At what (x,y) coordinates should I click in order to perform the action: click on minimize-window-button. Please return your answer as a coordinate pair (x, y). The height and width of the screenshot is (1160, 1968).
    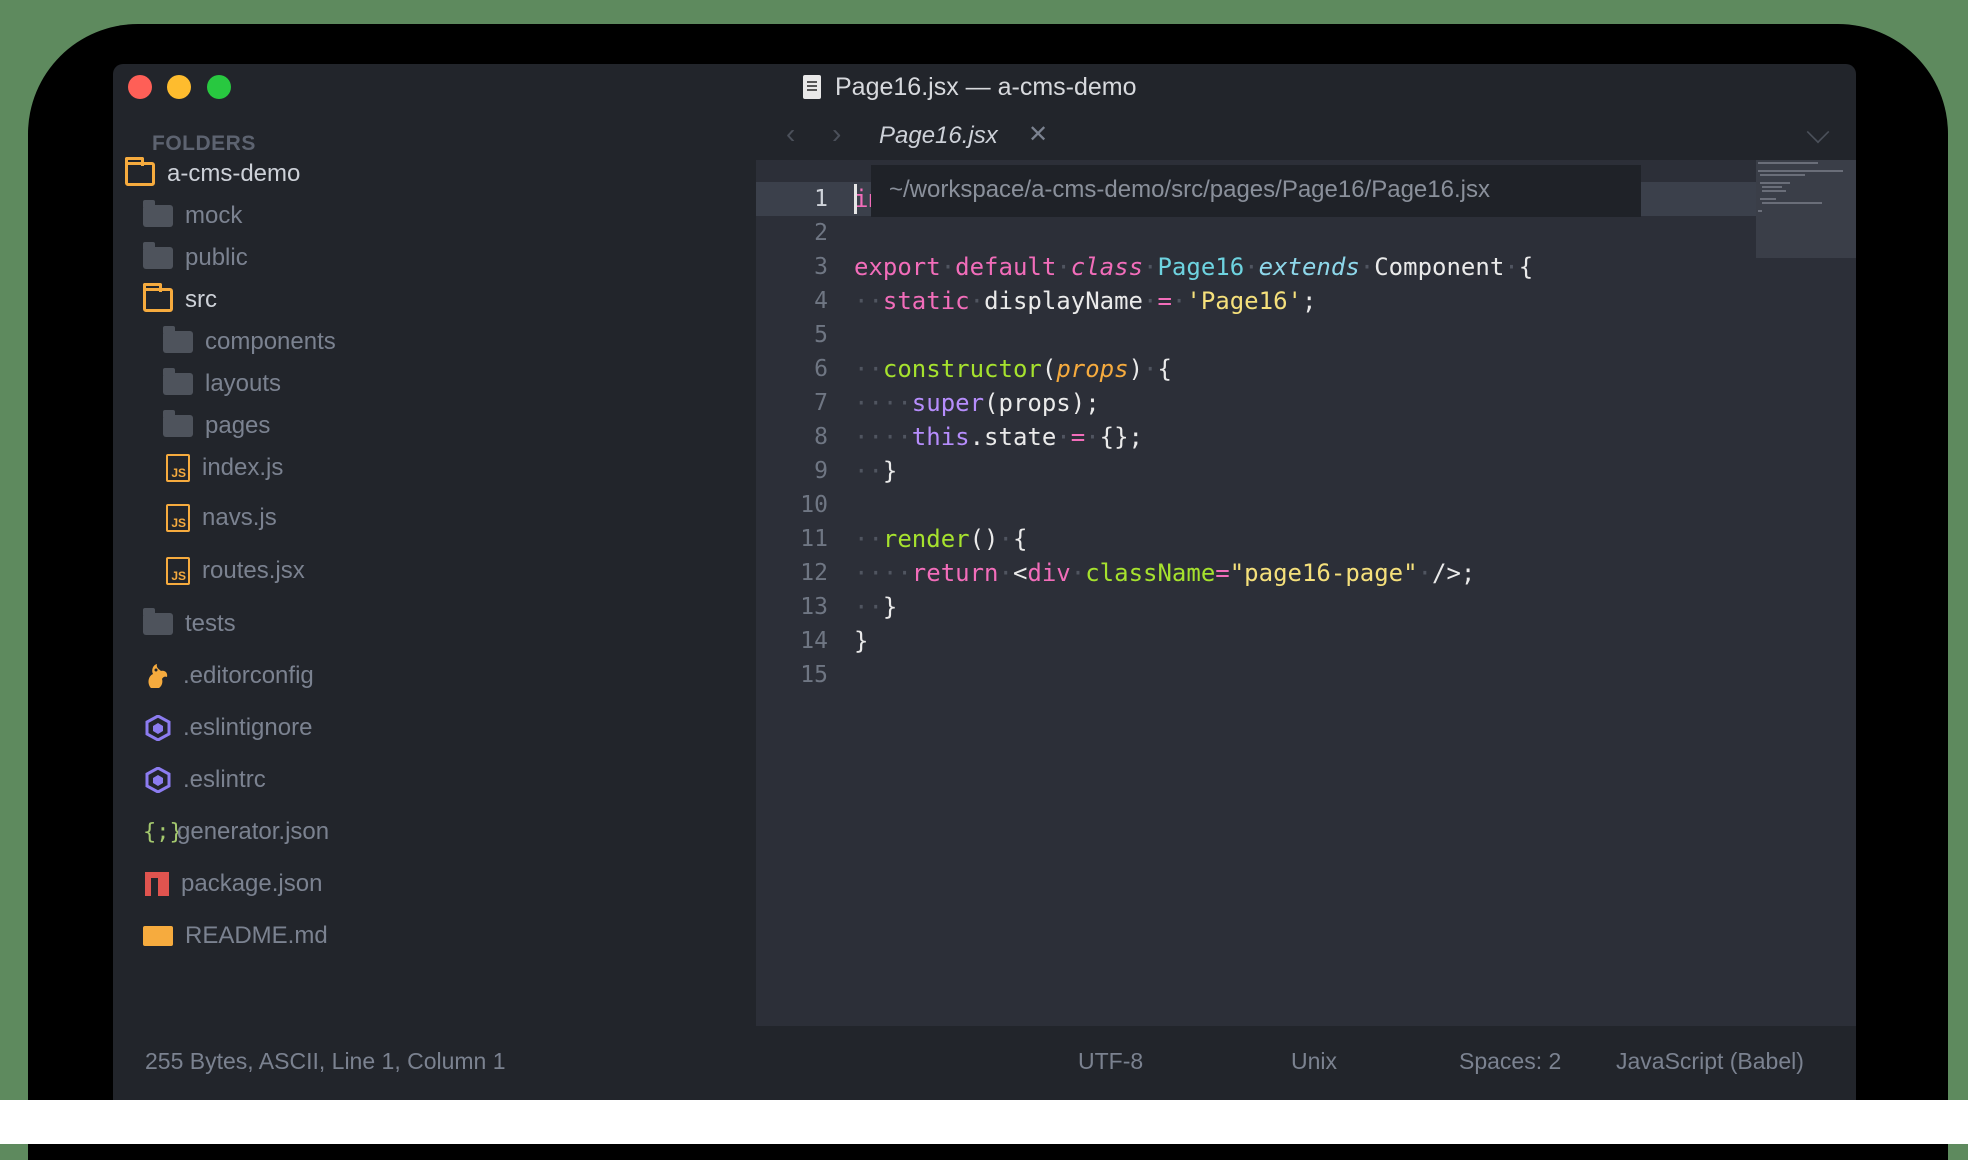
    Looking at the image, I should click on (179, 87).